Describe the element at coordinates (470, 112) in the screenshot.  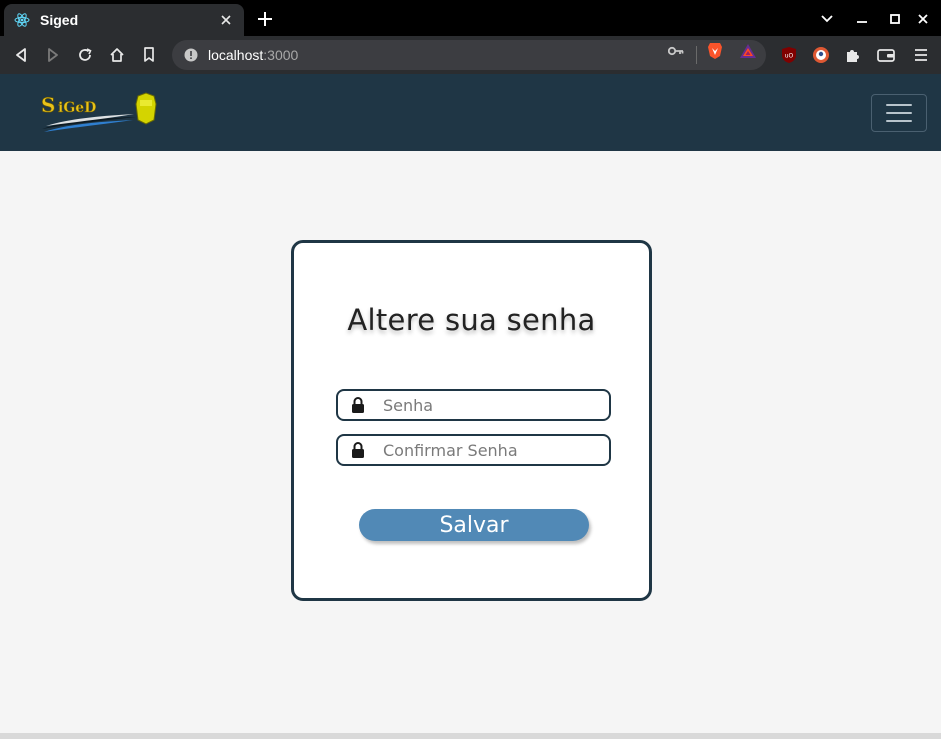
I see `app-navbar: S iGeD` at that location.